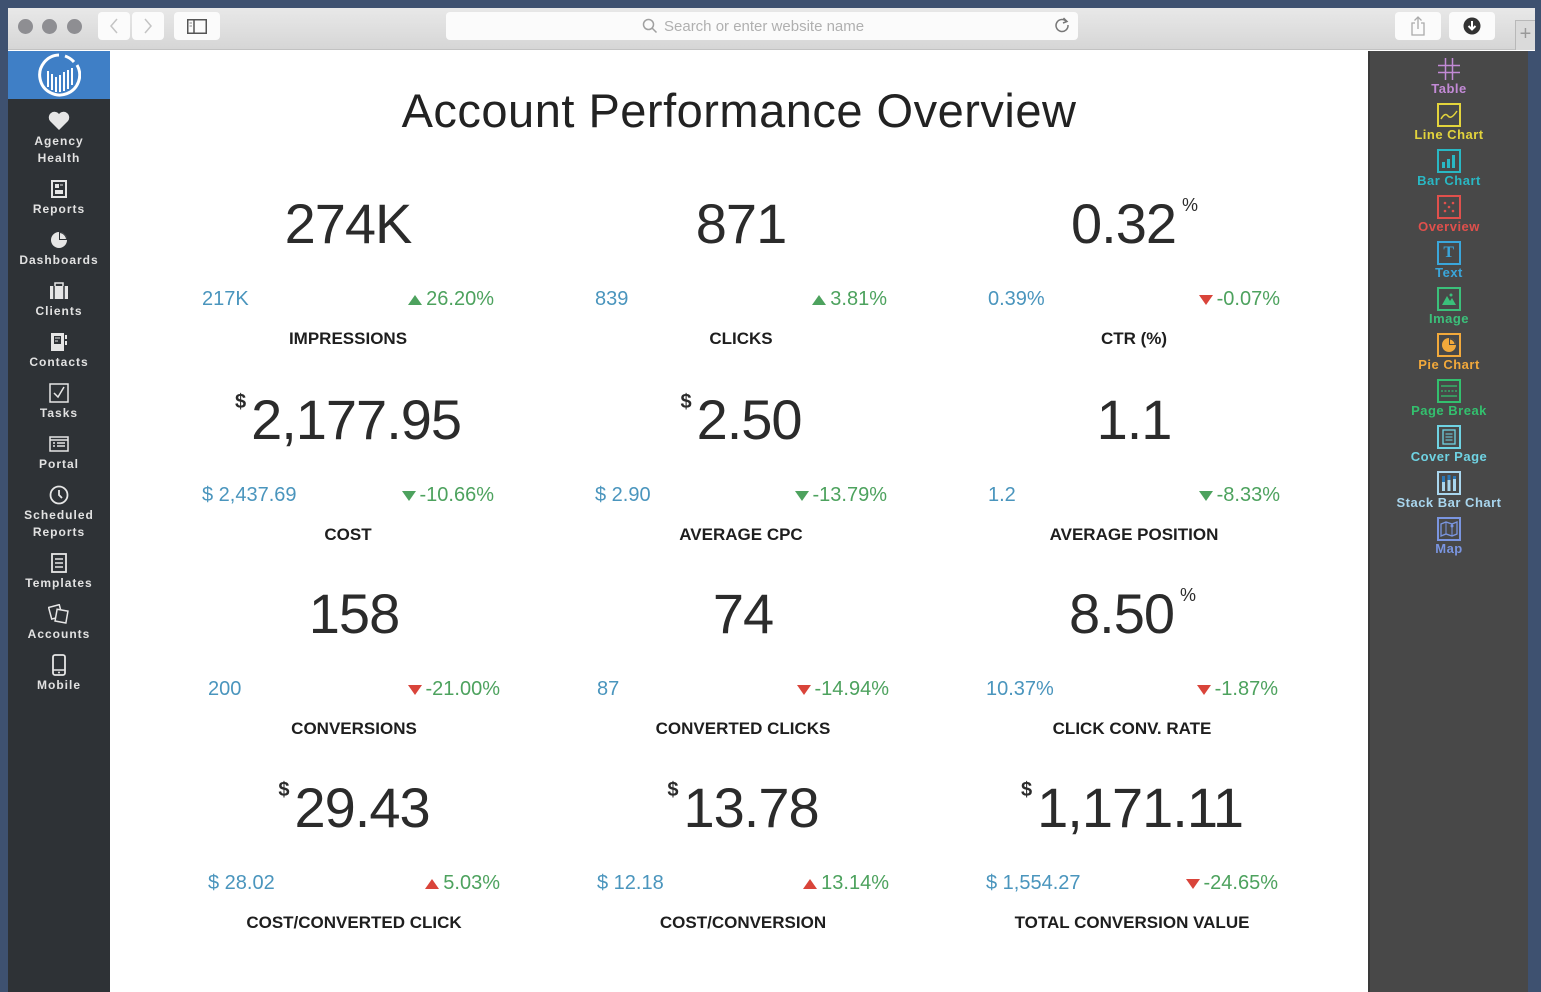 Image resolution: width=1541 pixels, height=992 pixels. What do you see at coordinates (1525, 35) in the screenshot?
I see `new-tab-button: +` at bounding box center [1525, 35].